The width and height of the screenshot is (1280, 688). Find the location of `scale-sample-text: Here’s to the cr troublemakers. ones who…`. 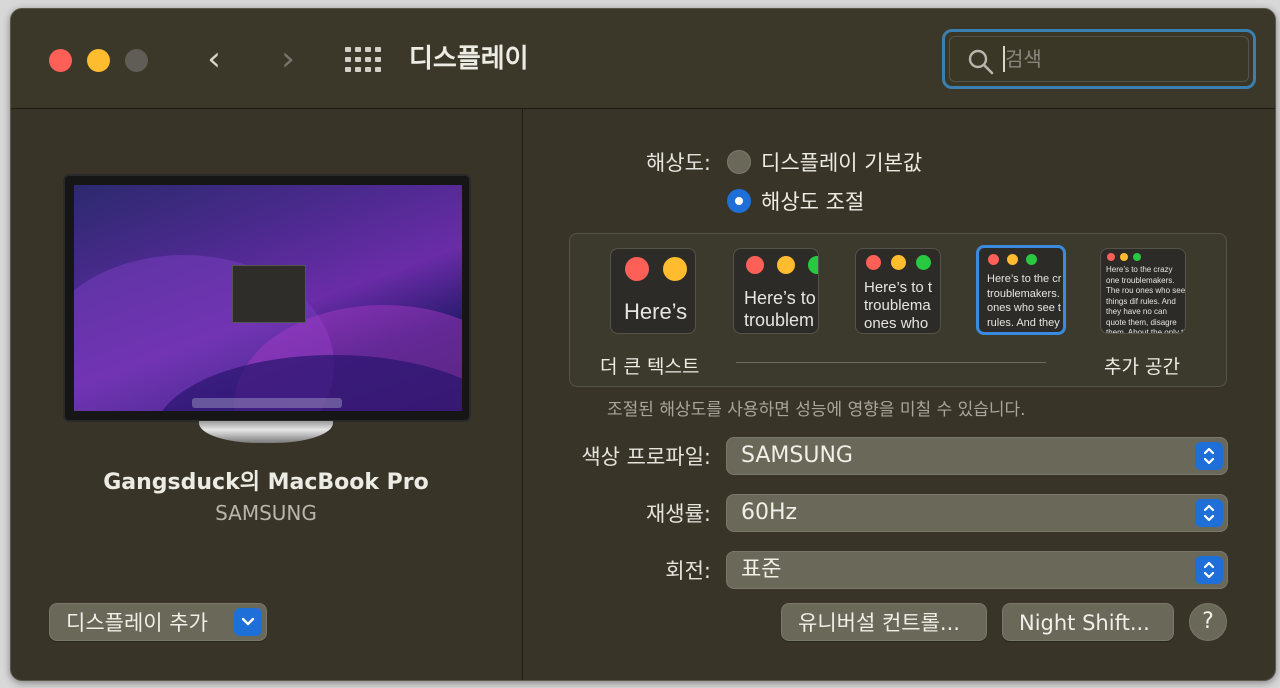

scale-sample-text: Here’s to the cr troublemakers. ones who… is located at coordinates (1024, 301).